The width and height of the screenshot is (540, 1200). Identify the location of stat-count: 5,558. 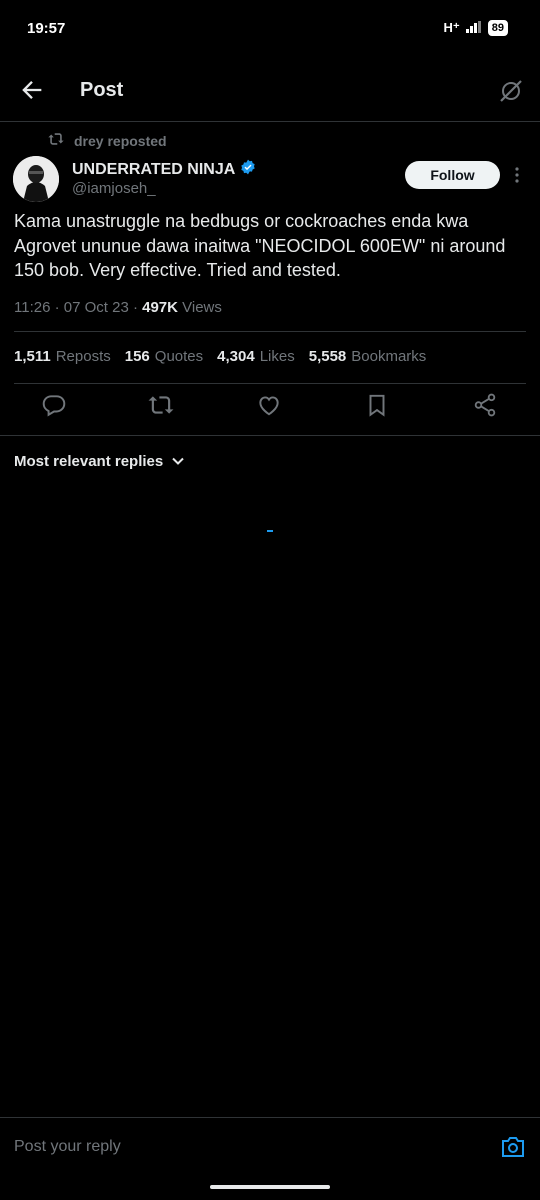
(327, 356).